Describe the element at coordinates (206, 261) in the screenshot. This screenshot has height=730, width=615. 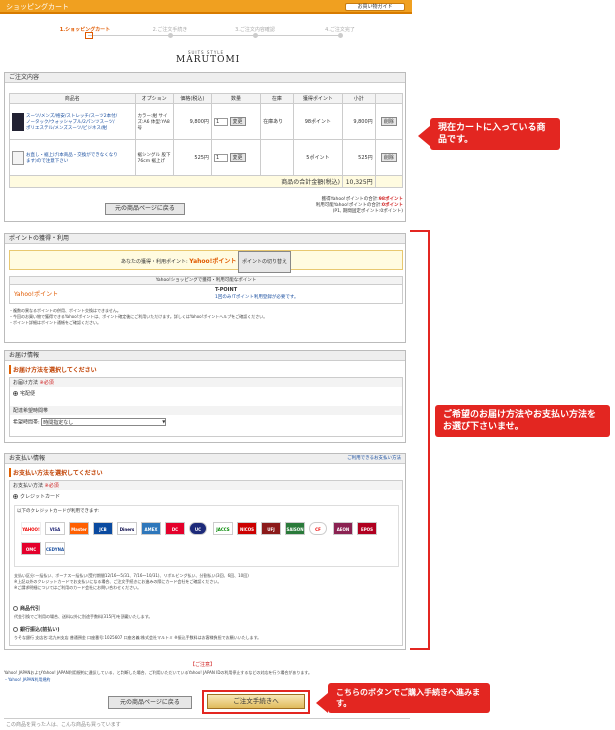
I see `points-bar: あなたの獲得・利用ポイント: Yahoo!ポイント ポイントの切り替え` at that location.